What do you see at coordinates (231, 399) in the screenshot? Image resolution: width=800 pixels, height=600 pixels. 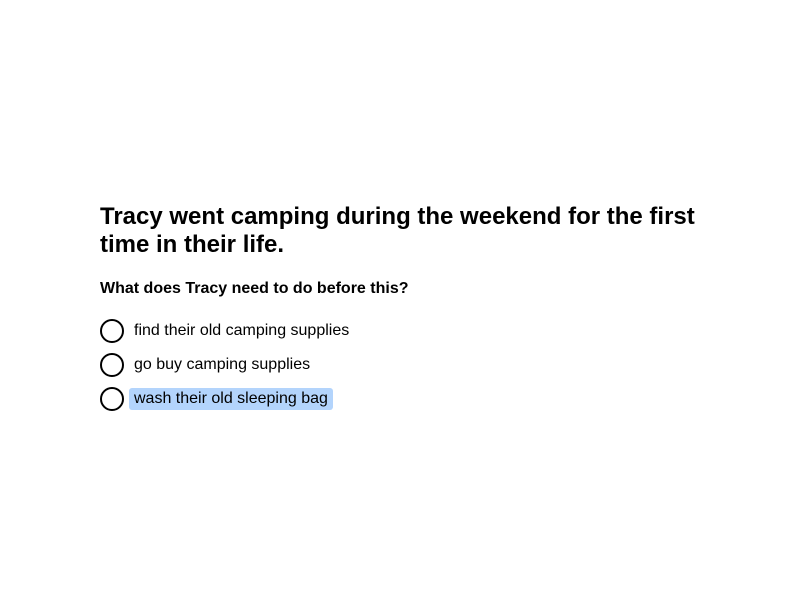 I see `answer-option-label: wash their old sleeping bag` at bounding box center [231, 399].